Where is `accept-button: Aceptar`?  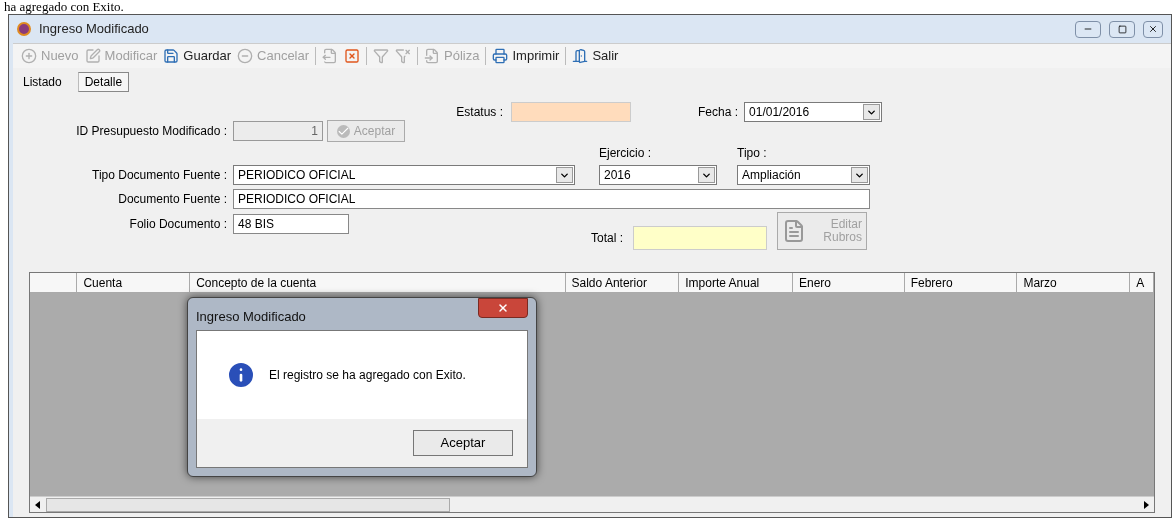 accept-button: Aceptar is located at coordinates (463, 443).